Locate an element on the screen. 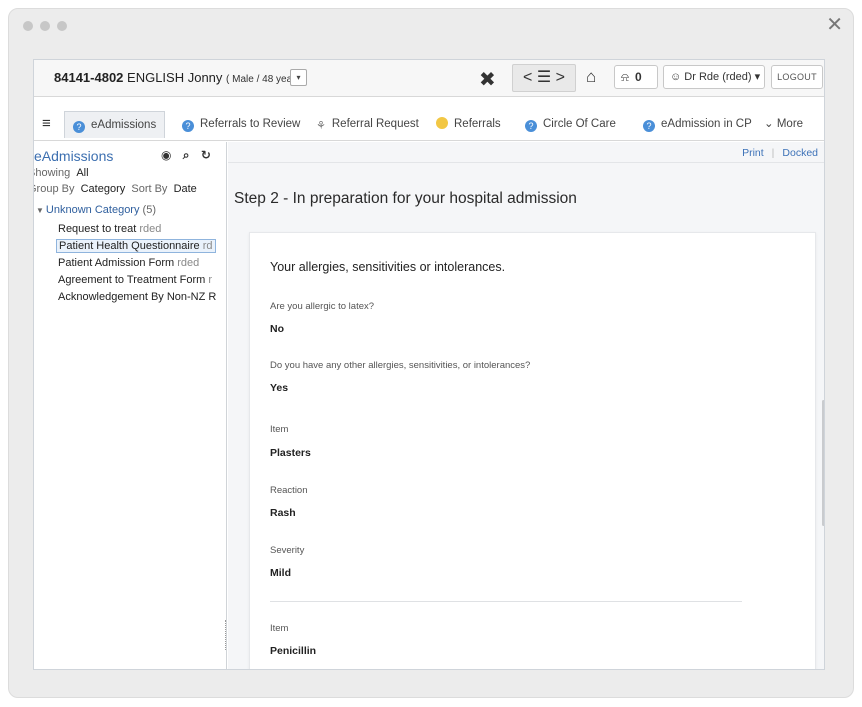 The height and width of the screenshot is (707, 862). category-group-unknown: ▼ Unknown Category (5) is located at coordinates (96, 210).